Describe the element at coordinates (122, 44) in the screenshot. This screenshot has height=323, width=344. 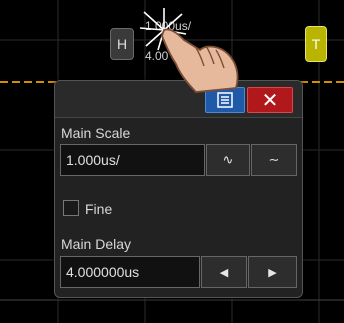
I see `horizontal-button: H` at that location.